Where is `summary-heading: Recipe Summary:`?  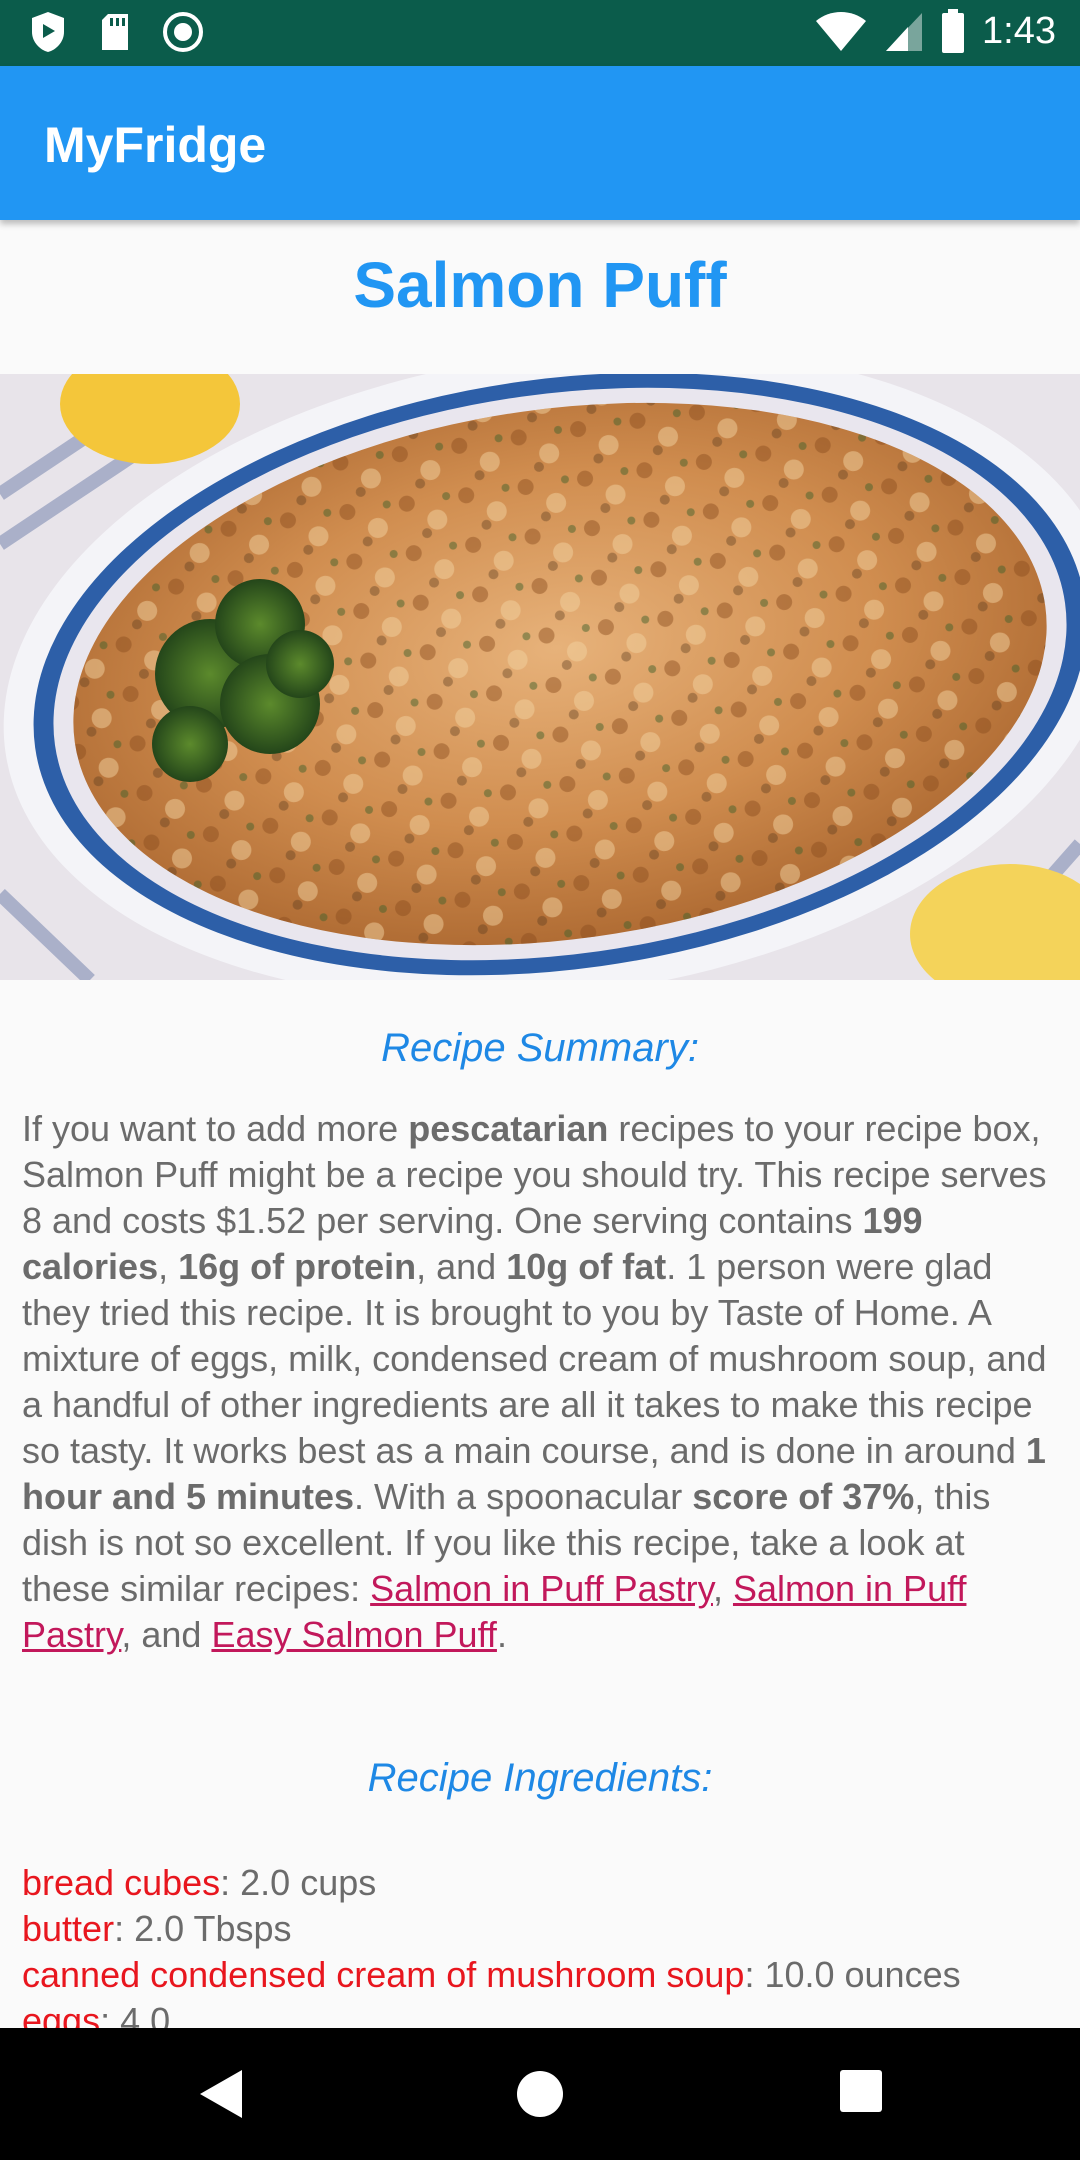 summary-heading: Recipe Summary: is located at coordinates (540, 1048).